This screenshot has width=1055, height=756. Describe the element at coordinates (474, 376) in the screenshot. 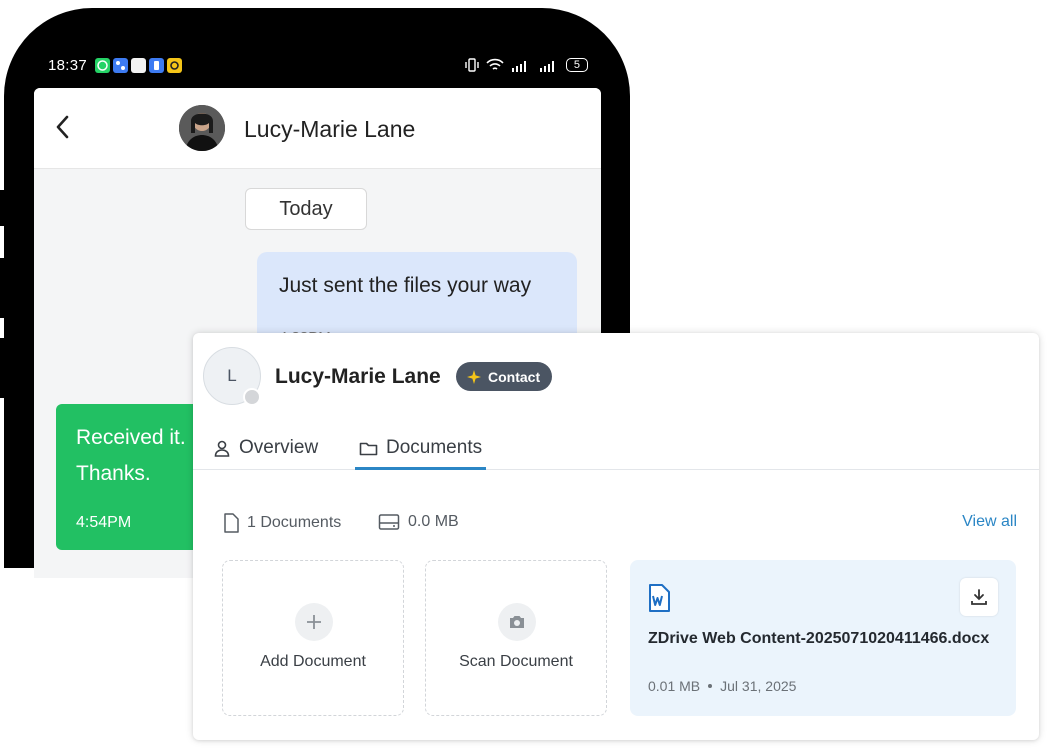

I see `sparkle-icon` at that location.